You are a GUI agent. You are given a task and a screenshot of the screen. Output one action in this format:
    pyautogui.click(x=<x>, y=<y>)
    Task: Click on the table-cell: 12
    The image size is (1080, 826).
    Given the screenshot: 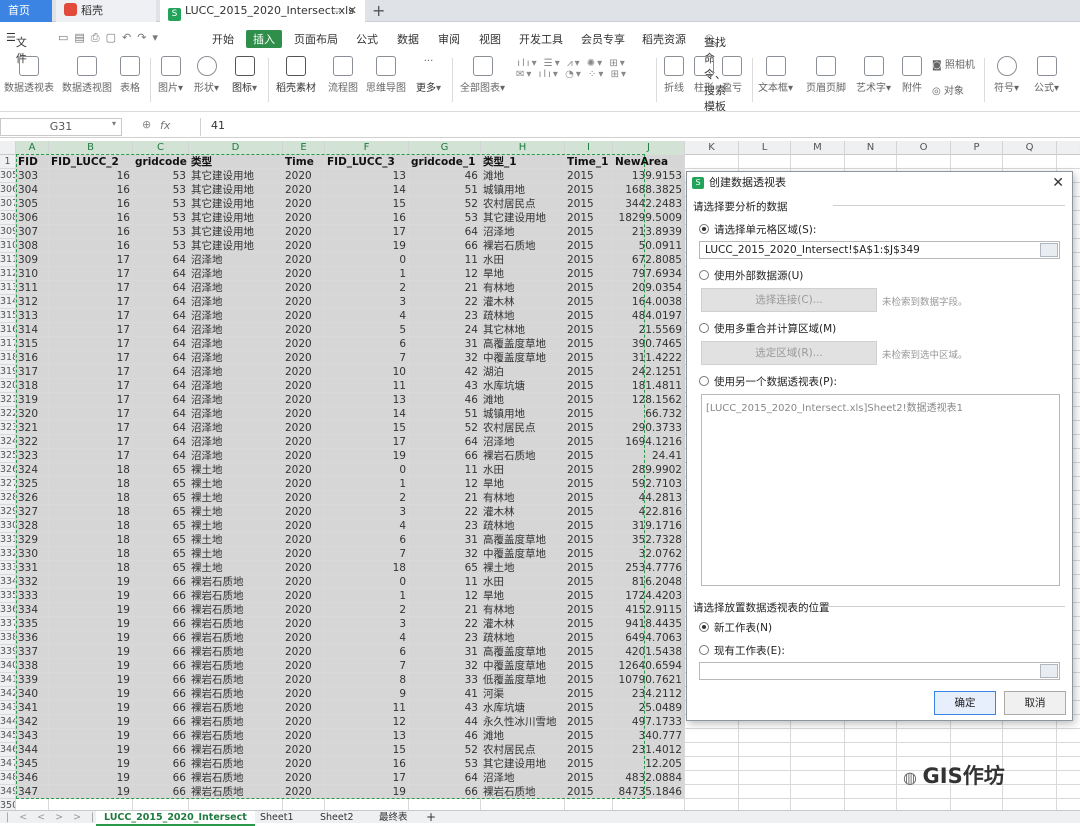 What is the action you would take?
    pyautogui.click(x=445, y=484)
    